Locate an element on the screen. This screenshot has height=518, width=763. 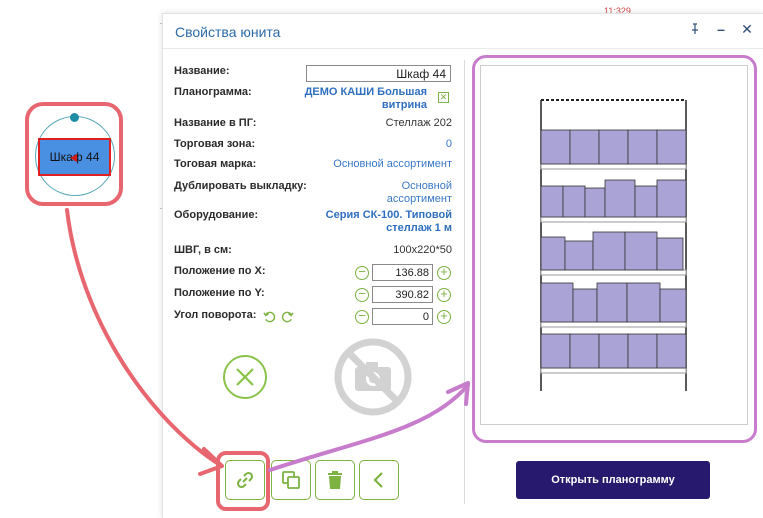
brand-label: Тоговая марка: is located at coordinates (215, 164).